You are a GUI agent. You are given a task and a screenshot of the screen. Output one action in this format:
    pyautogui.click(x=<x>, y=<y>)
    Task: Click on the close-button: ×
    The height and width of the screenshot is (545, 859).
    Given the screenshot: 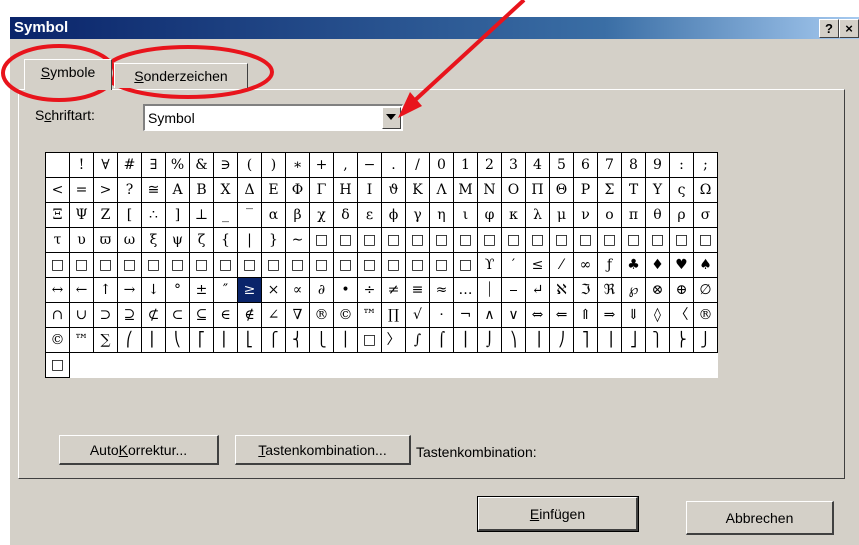 What is the action you would take?
    pyautogui.click(x=849, y=28)
    